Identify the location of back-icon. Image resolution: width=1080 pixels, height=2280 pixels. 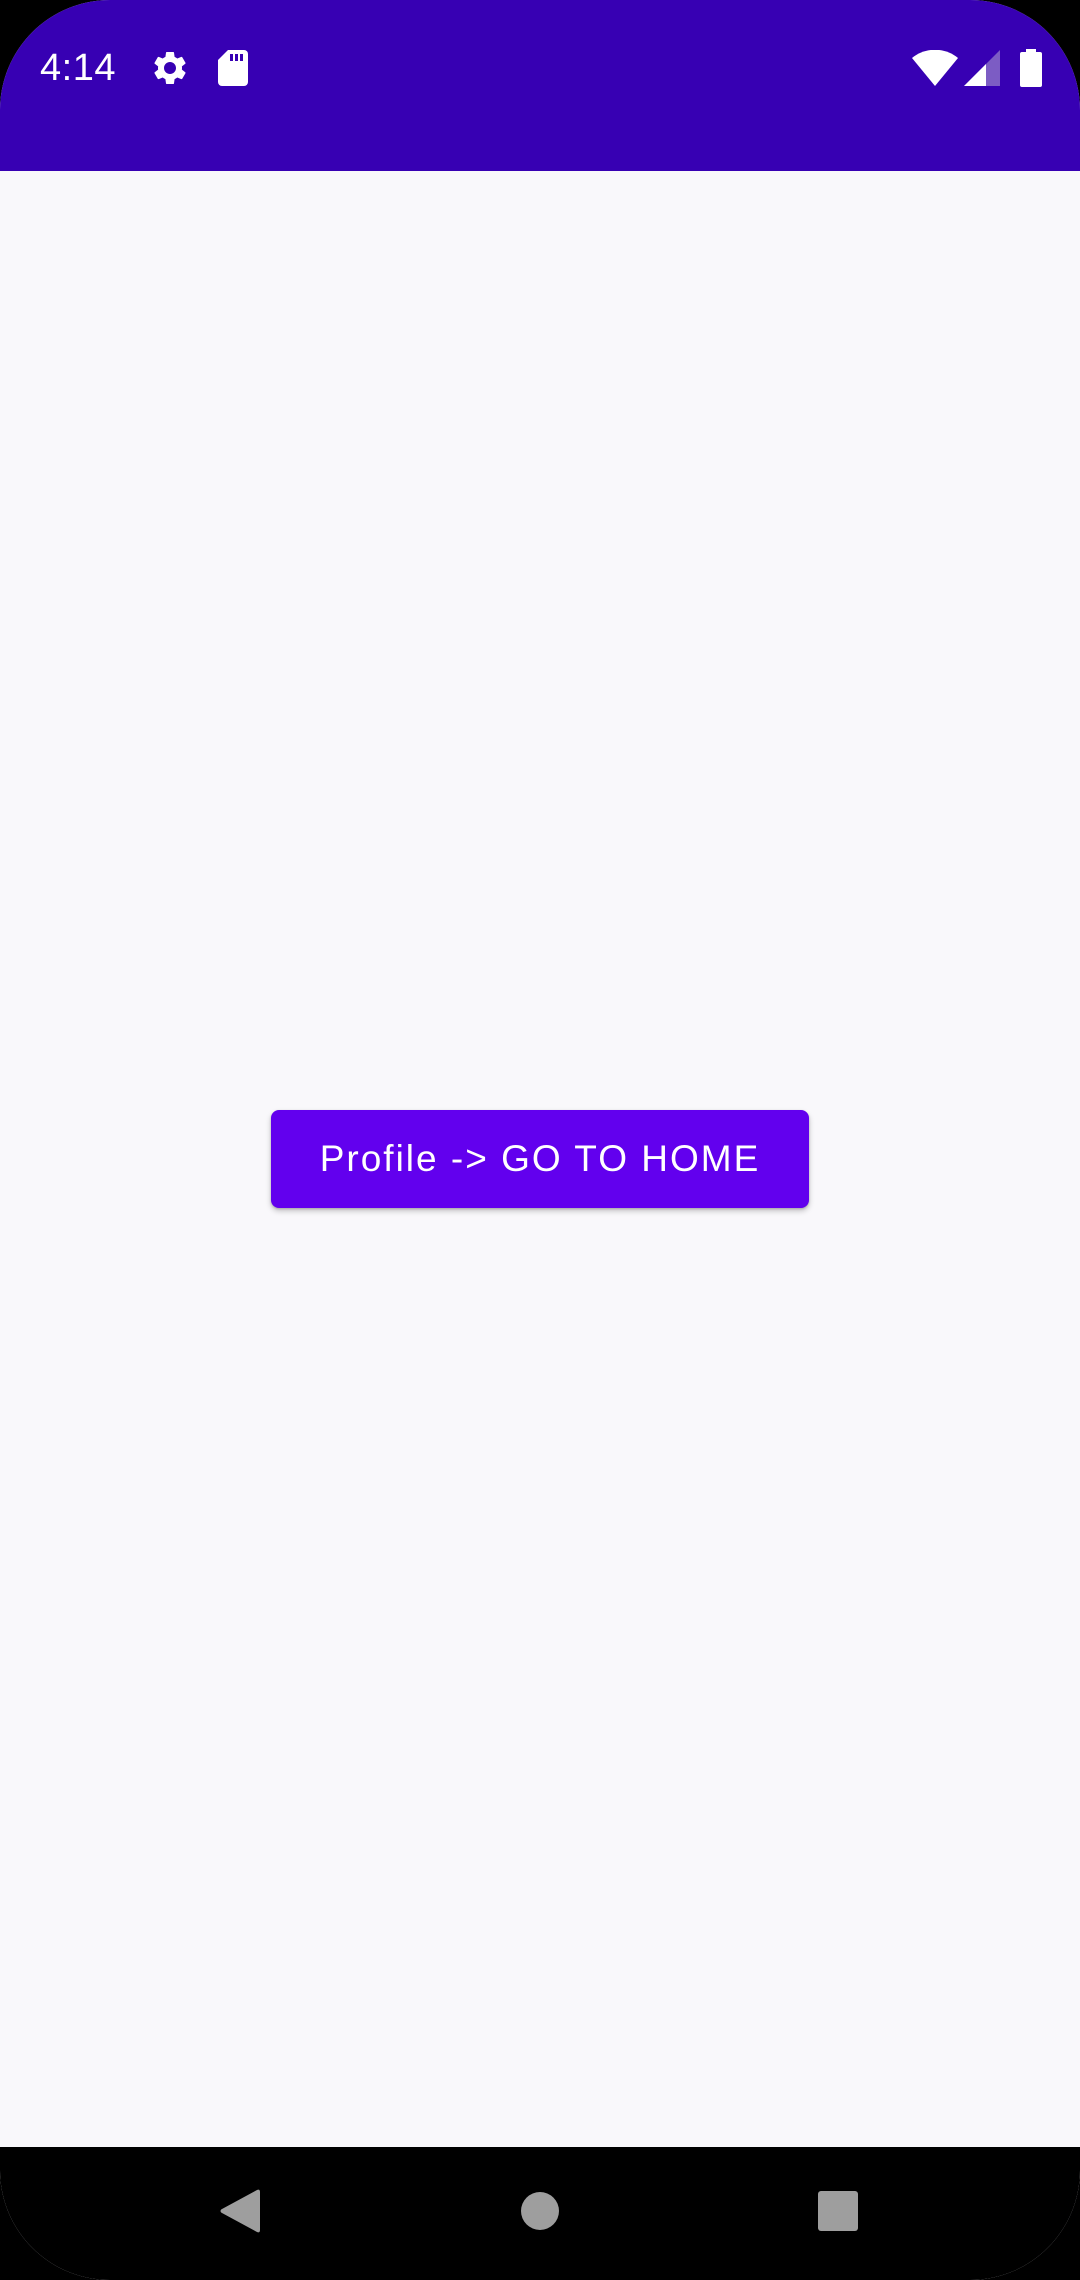
(240, 2213).